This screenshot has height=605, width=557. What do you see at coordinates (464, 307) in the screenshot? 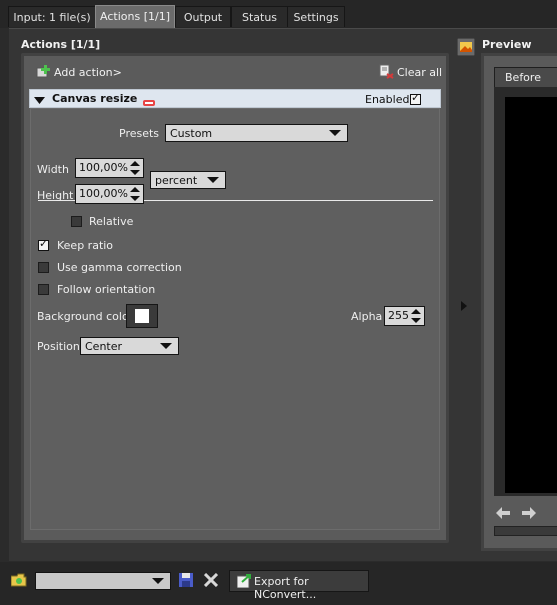
I see `expand-preview-arrow-icon` at bounding box center [464, 307].